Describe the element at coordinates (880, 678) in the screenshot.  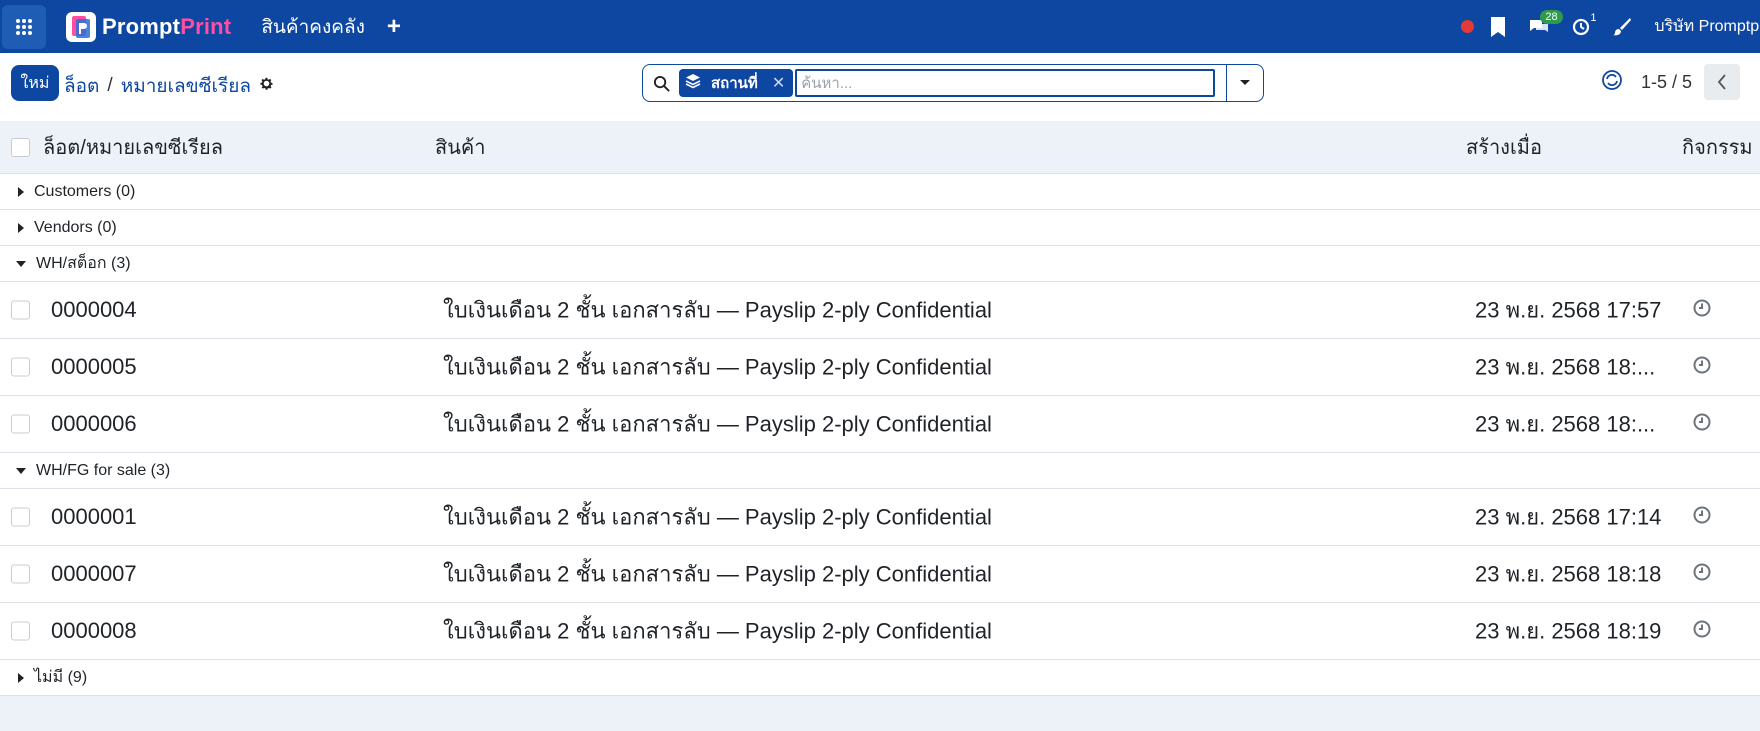
I see `group-row: ไม่มี (9)` at that location.